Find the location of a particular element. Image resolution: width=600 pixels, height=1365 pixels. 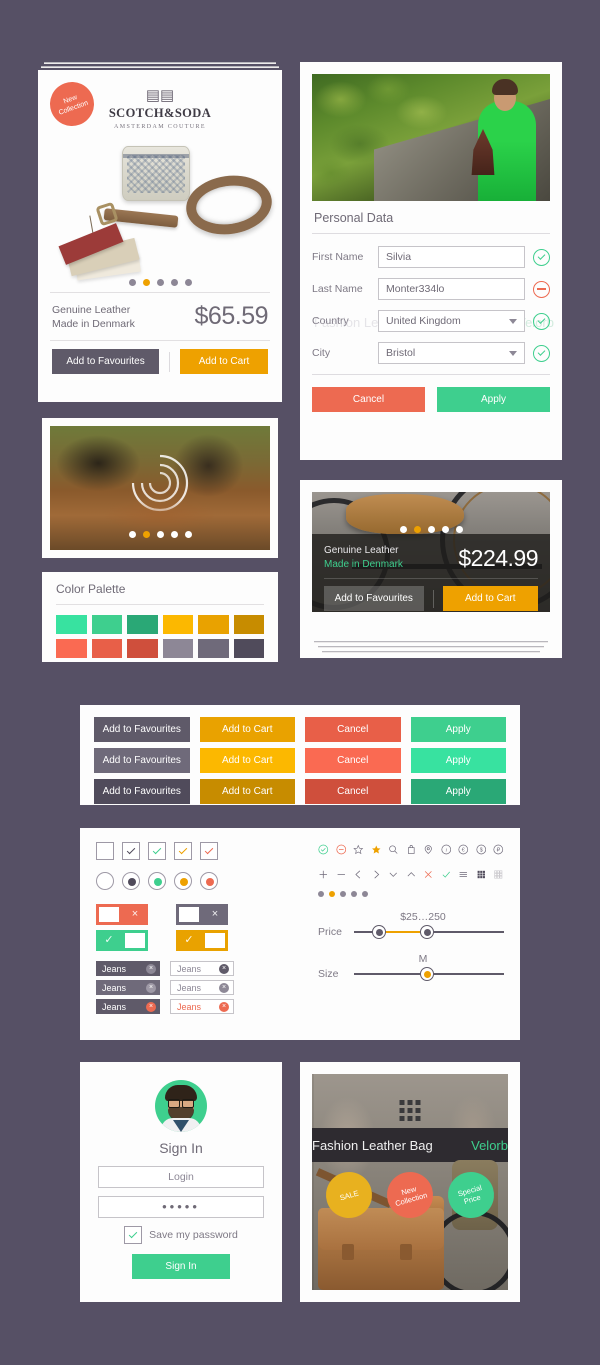

checkbox-checked-red is located at coordinates (209, 851).